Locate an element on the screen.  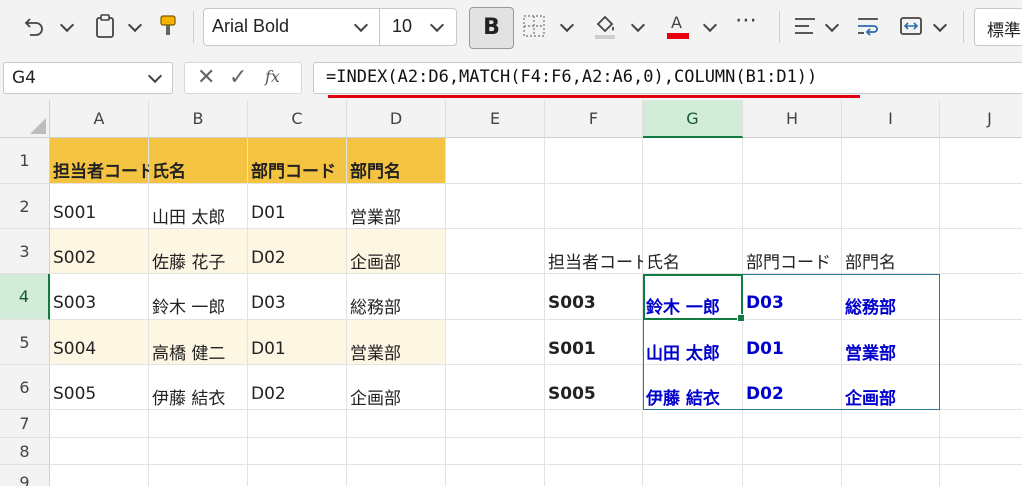
font-color-chevron-icon is located at coordinates (710, 25).